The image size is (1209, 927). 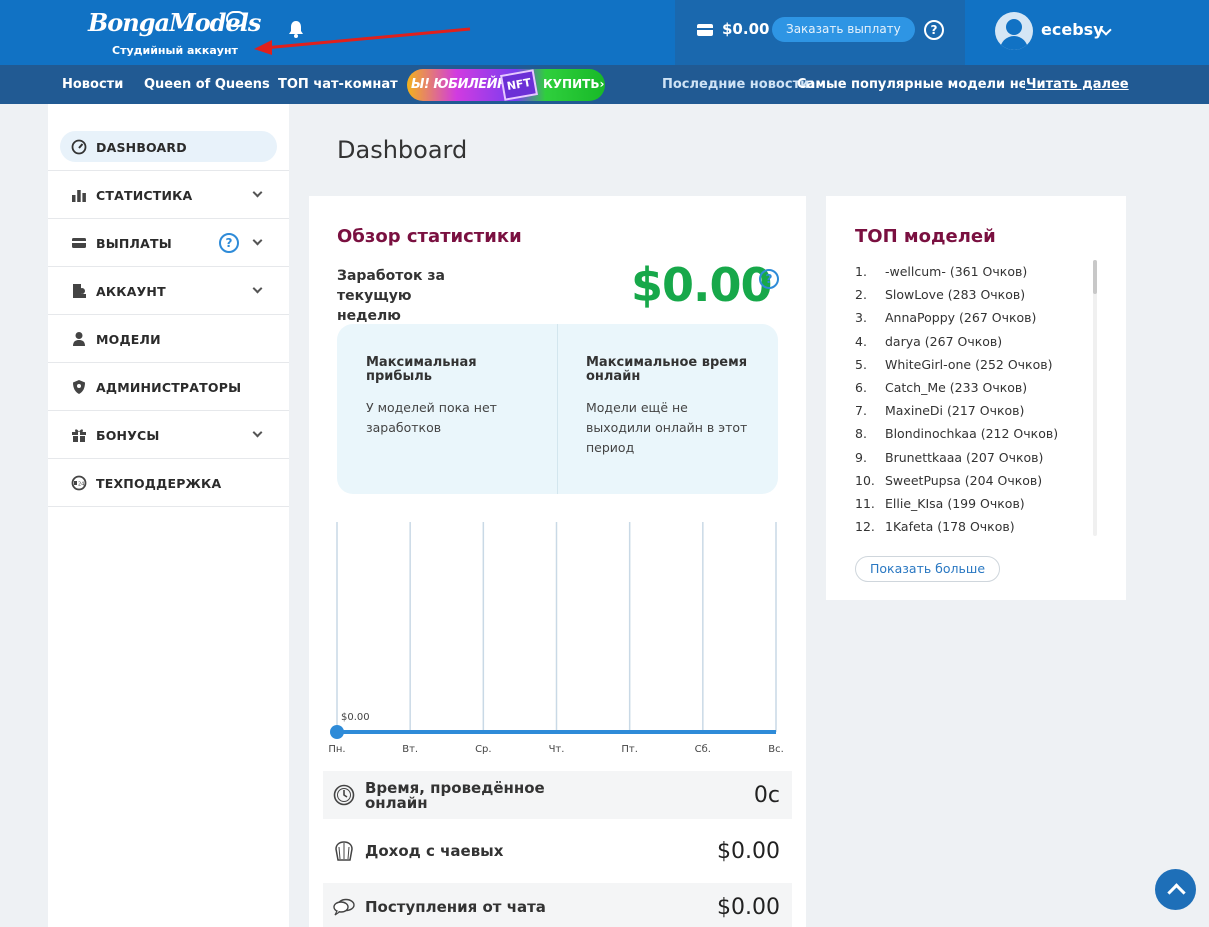 I want to click on wallet-panel: $0.00 Заказать выплату ?, so click(x=820, y=32).